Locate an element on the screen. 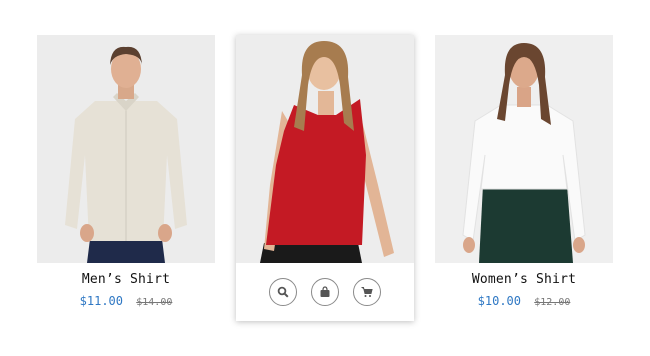 This screenshot has width=650, height=356. product-old-price: $14.00 is located at coordinates (154, 302).